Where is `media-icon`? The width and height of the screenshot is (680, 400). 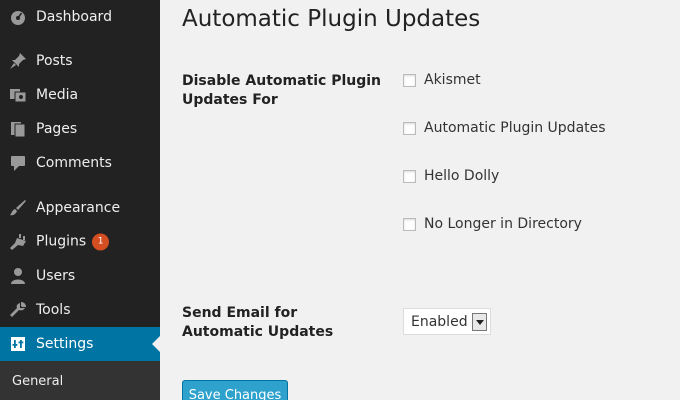 media-icon is located at coordinates (18, 95).